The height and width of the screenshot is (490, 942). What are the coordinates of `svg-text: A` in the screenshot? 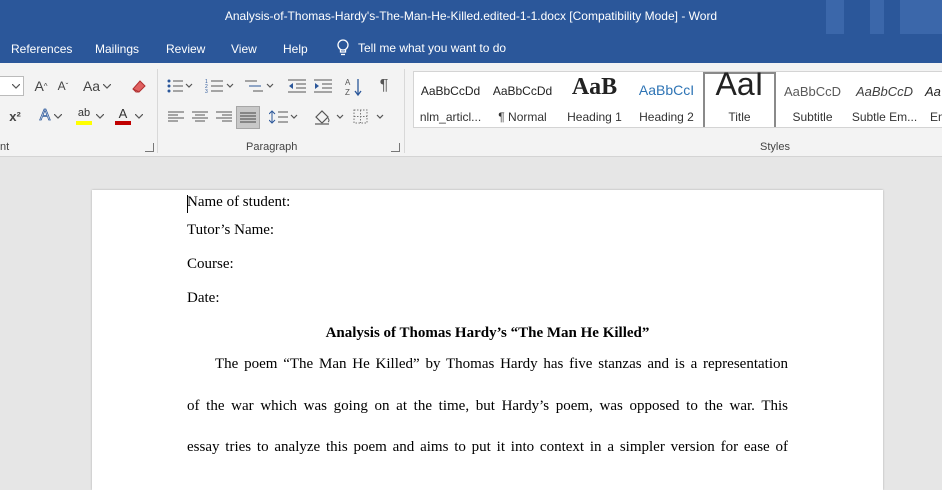 It's located at (348, 82).